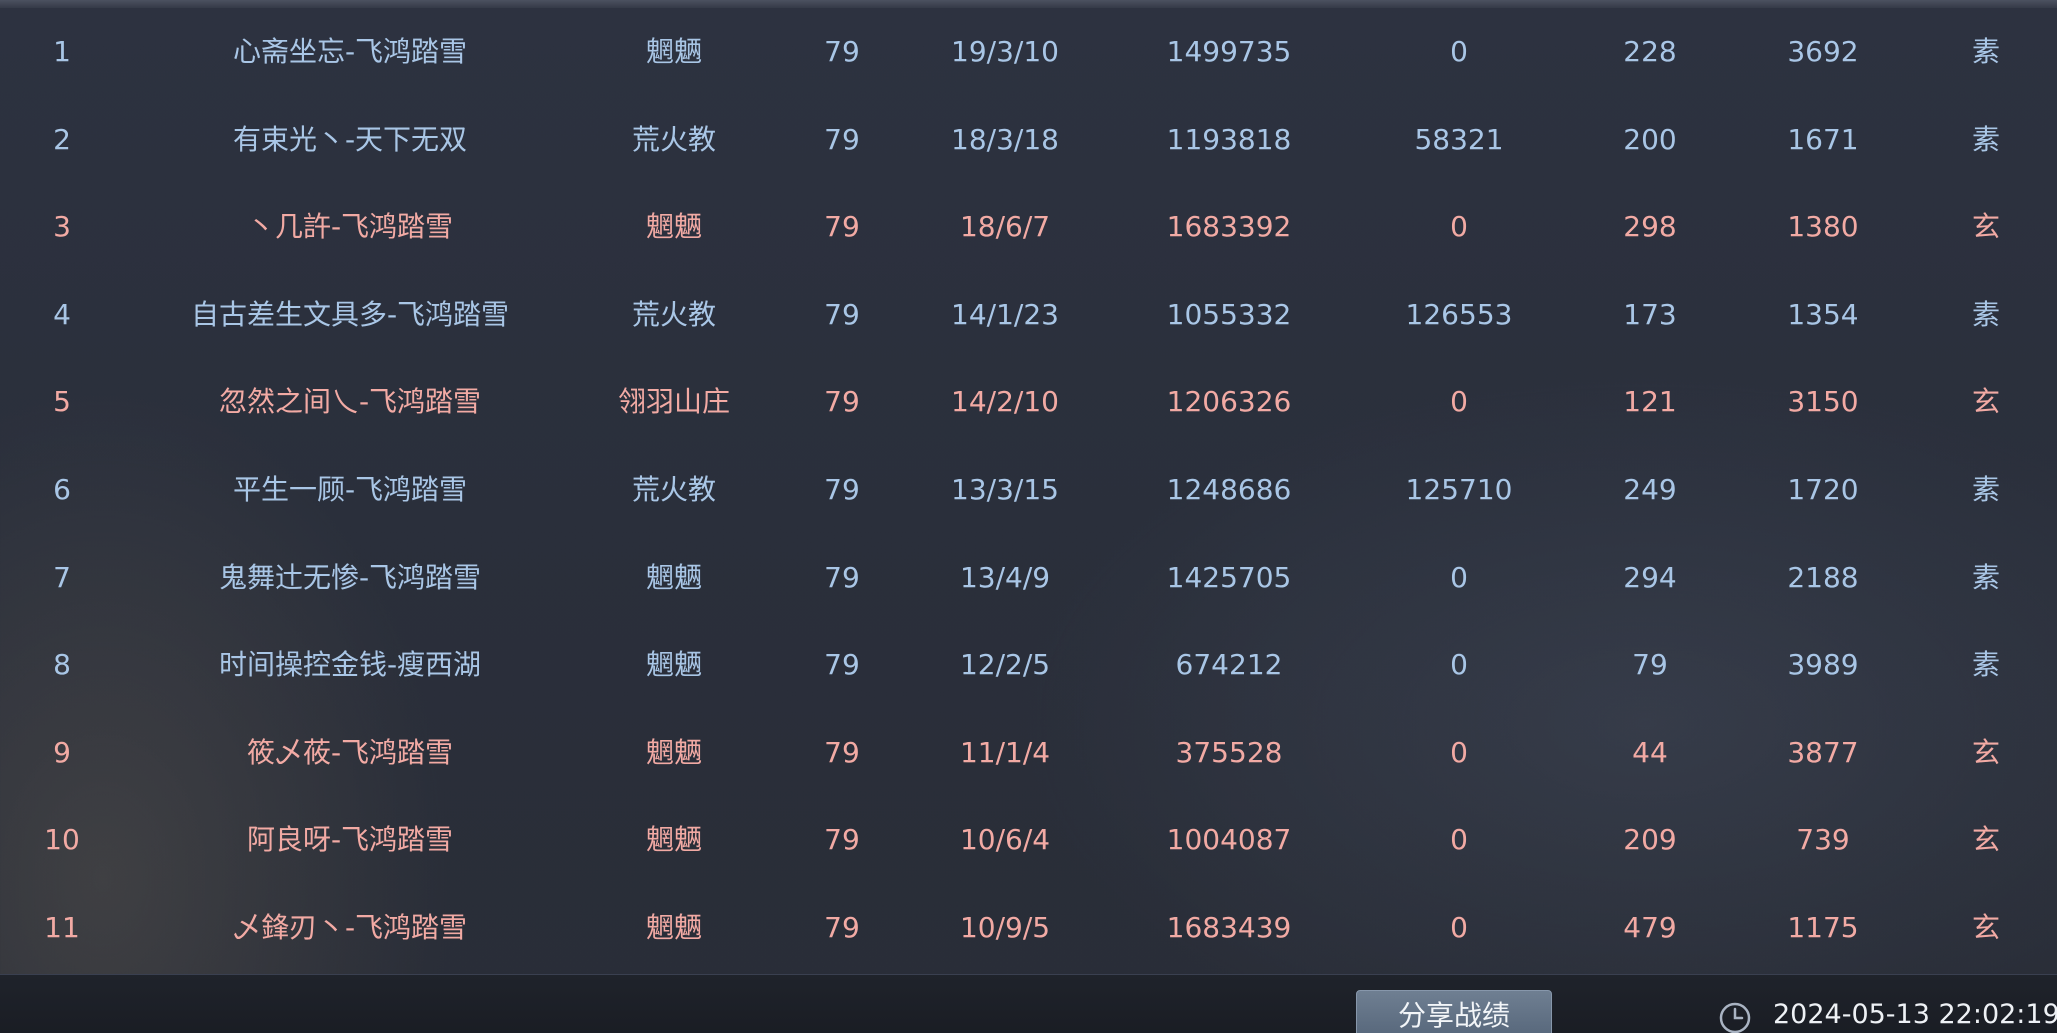  I want to click on rank-cell: 2, so click(62, 139).